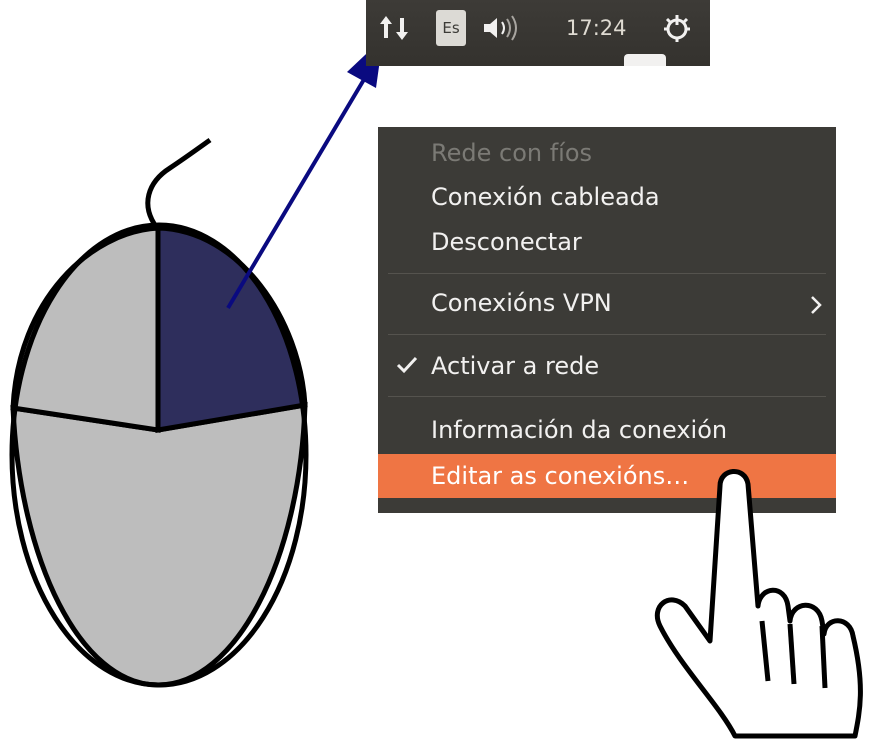 This screenshot has height=741, width=883. What do you see at coordinates (502, 28) in the screenshot?
I see `volume-icon` at bounding box center [502, 28].